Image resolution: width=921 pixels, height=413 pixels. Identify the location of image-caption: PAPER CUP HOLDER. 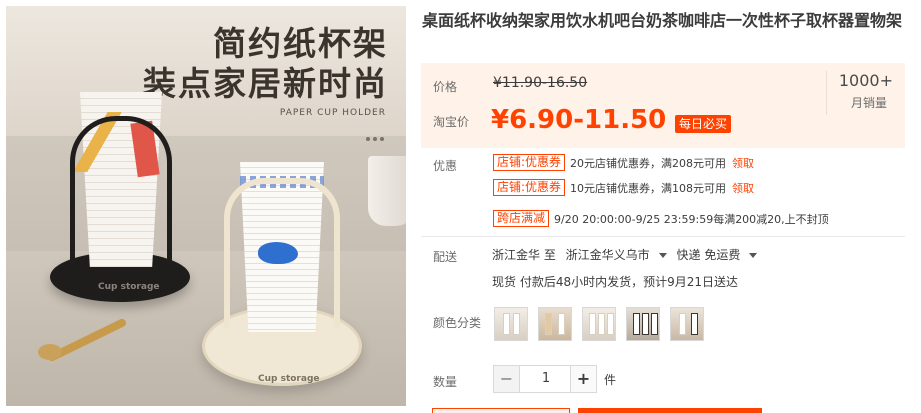
(332, 113).